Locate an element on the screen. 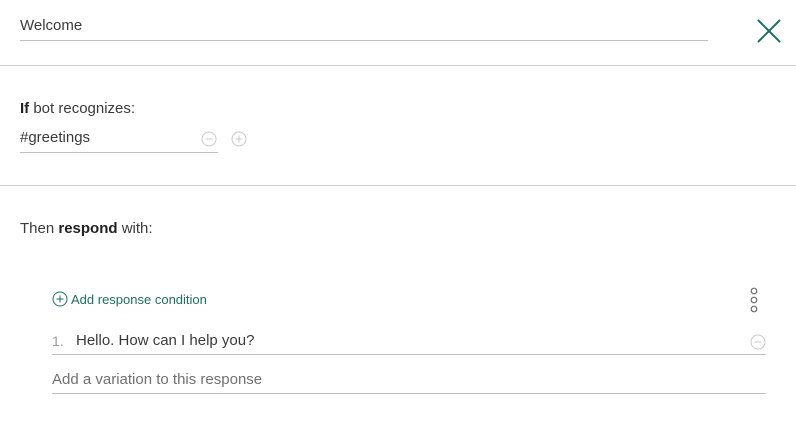 This screenshot has height=430, width=796. response-number: 1. is located at coordinates (58, 341).